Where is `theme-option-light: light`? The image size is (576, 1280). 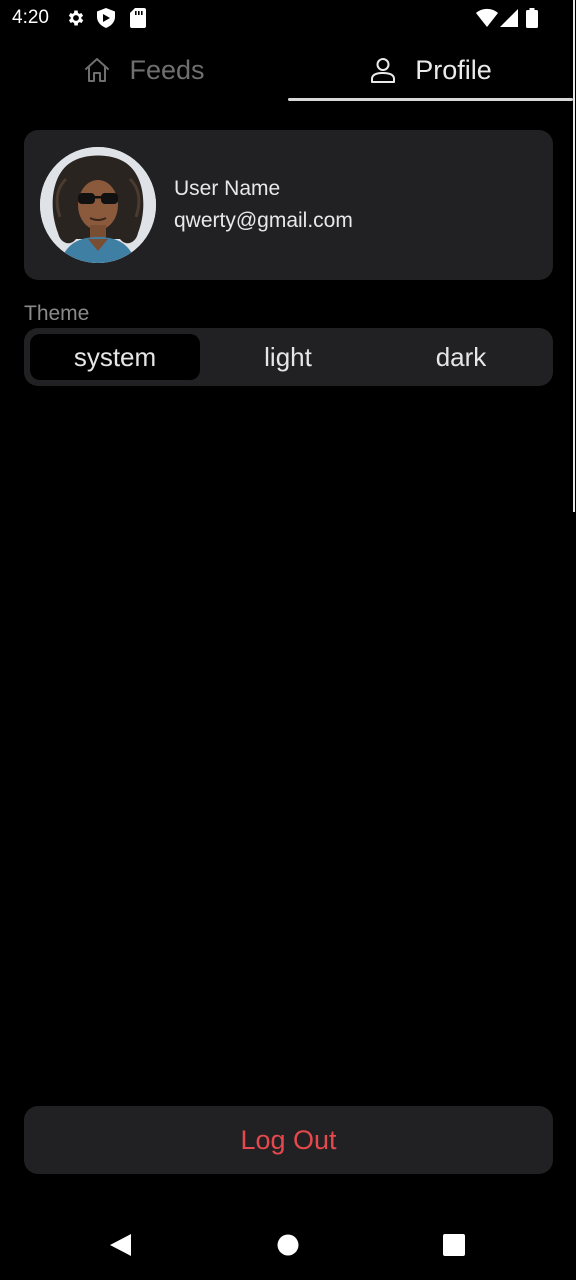 theme-option-light: light is located at coordinates (288, 357).